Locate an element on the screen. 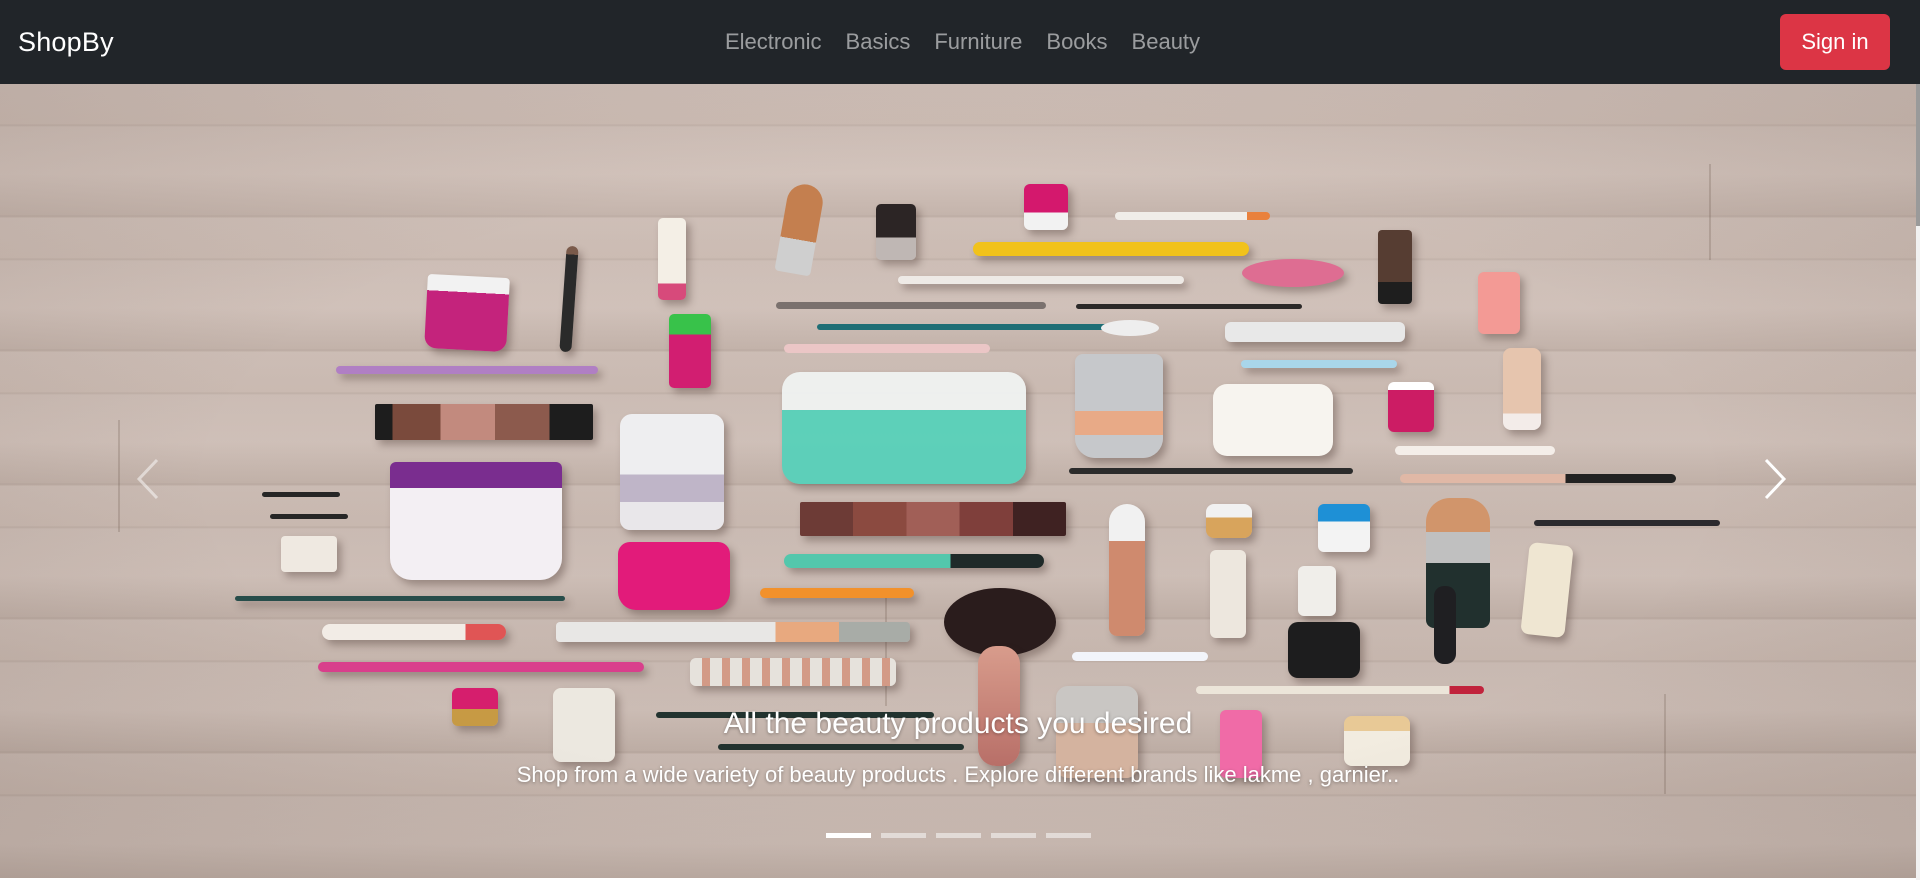 This screenshot has height=880, width=1920. carousel-next-button is located at coordinates (1775, 481).